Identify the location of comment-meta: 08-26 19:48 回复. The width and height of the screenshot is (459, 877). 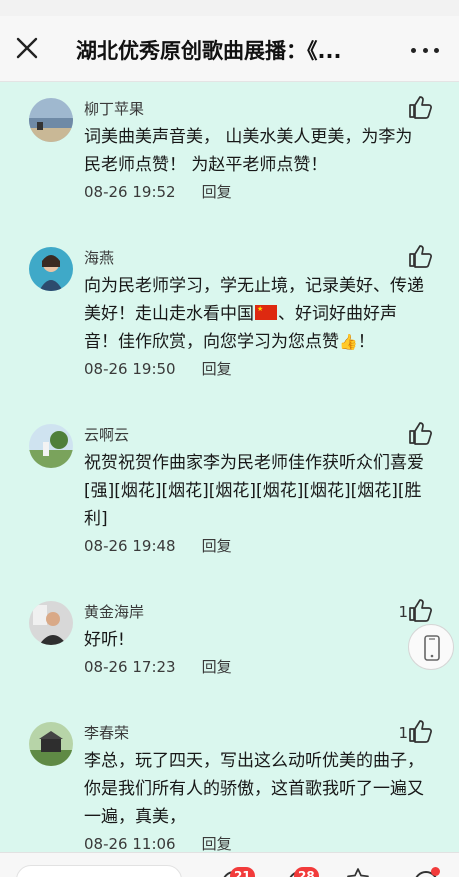
(256, 546).